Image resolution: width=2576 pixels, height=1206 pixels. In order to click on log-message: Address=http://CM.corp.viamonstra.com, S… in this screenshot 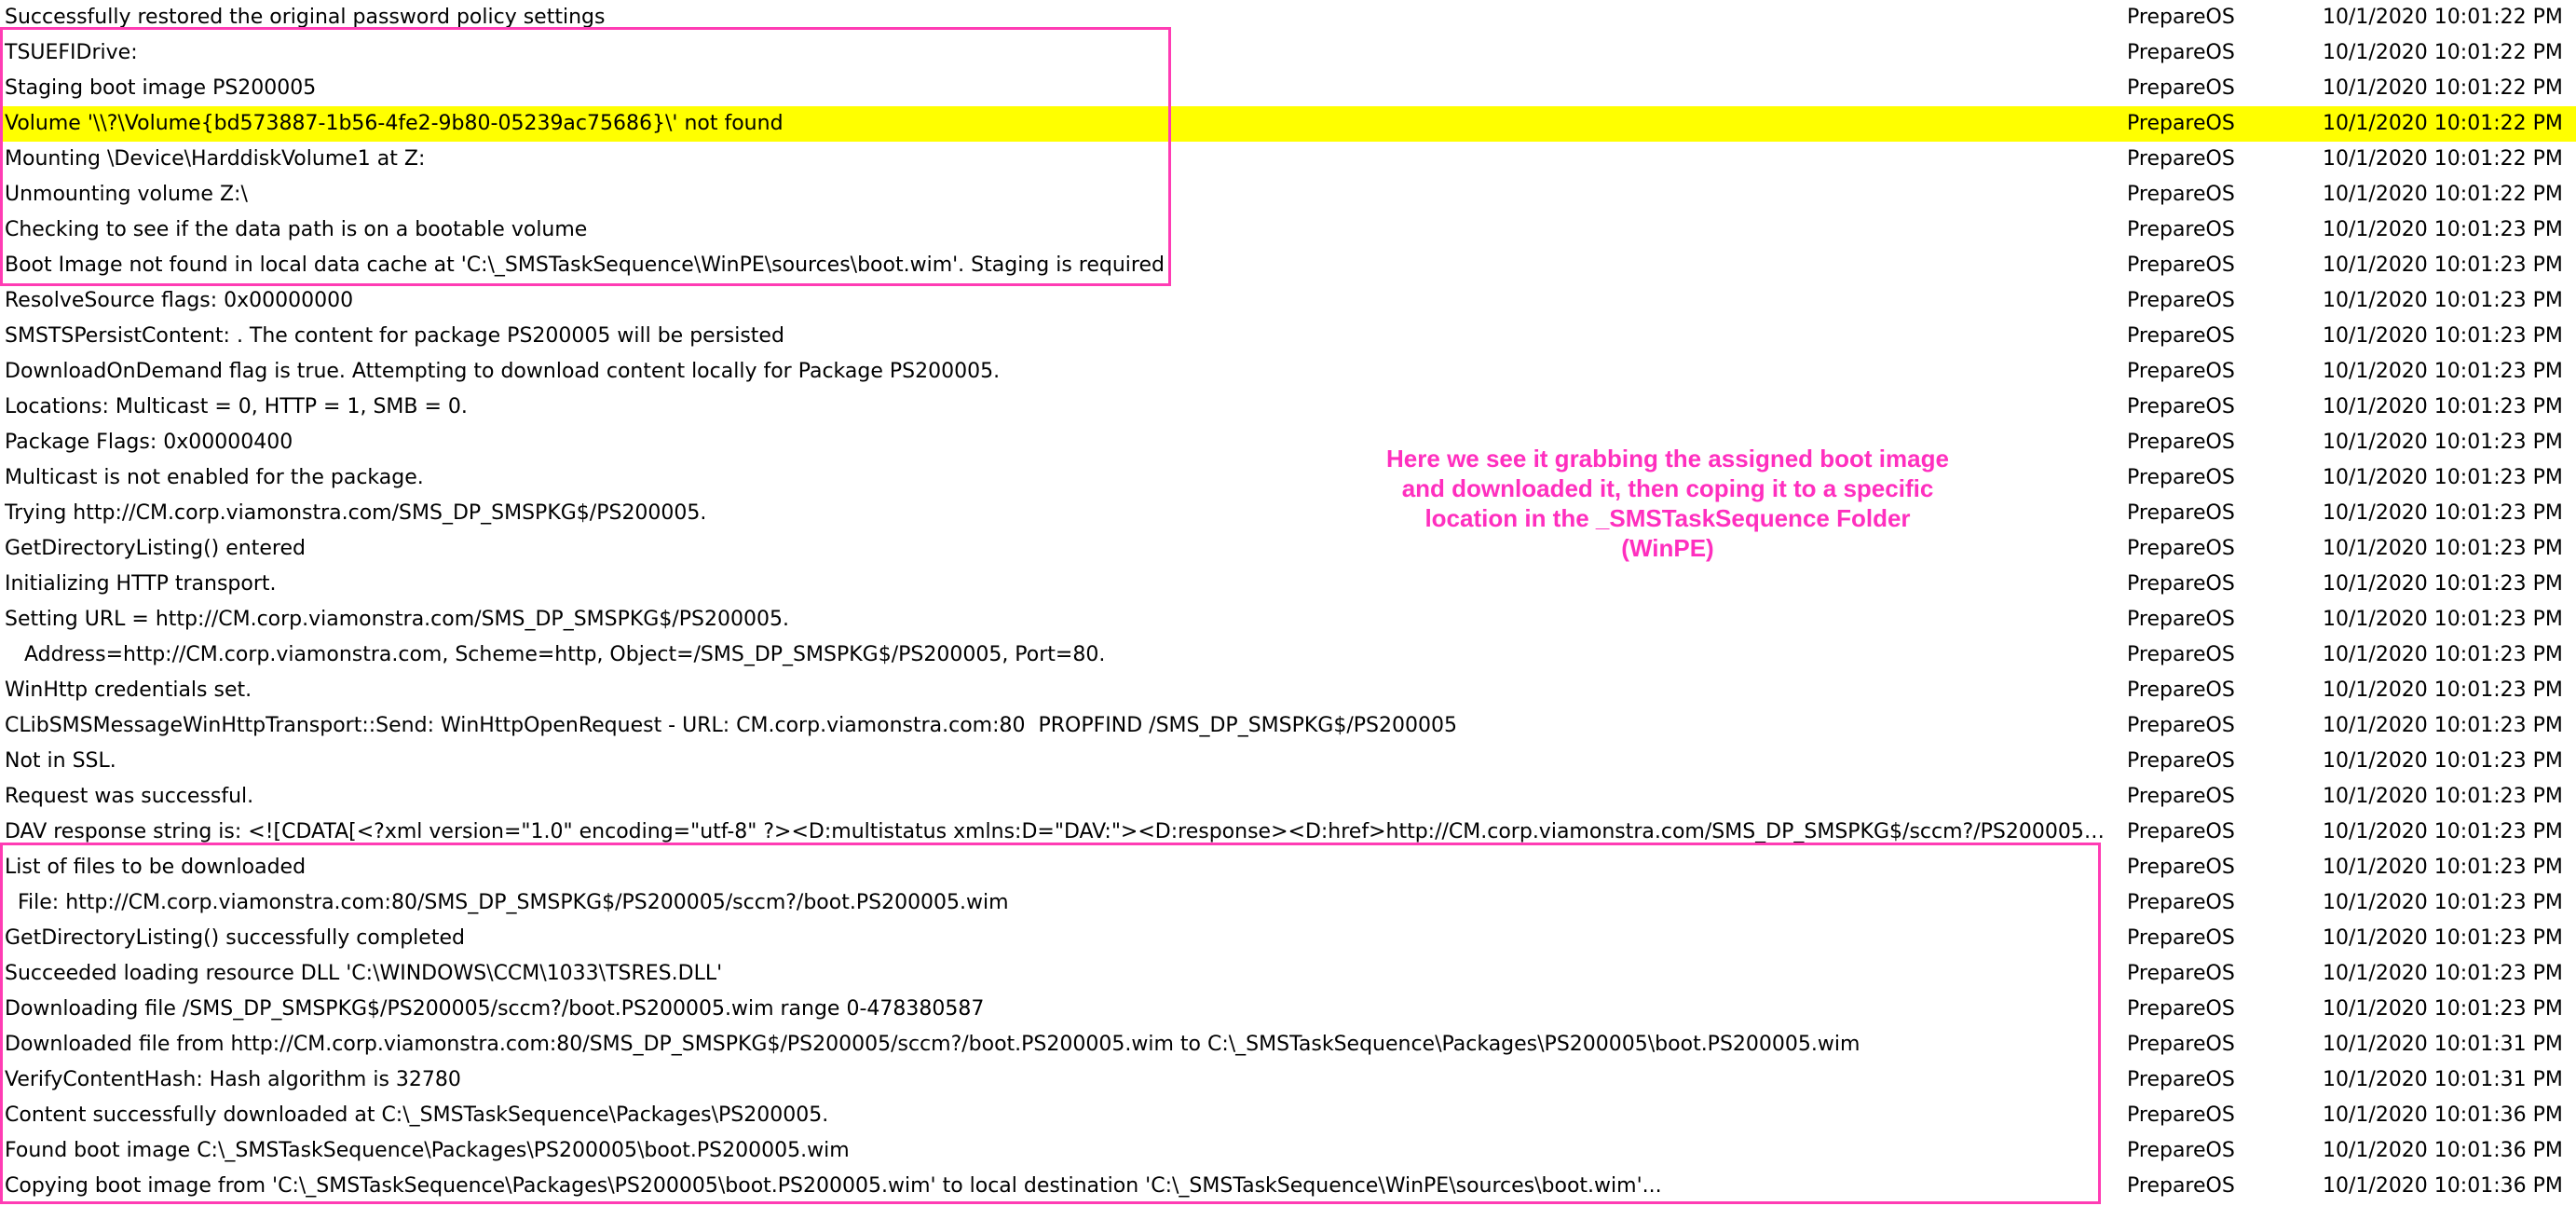, I will do `click(555, 654)`.